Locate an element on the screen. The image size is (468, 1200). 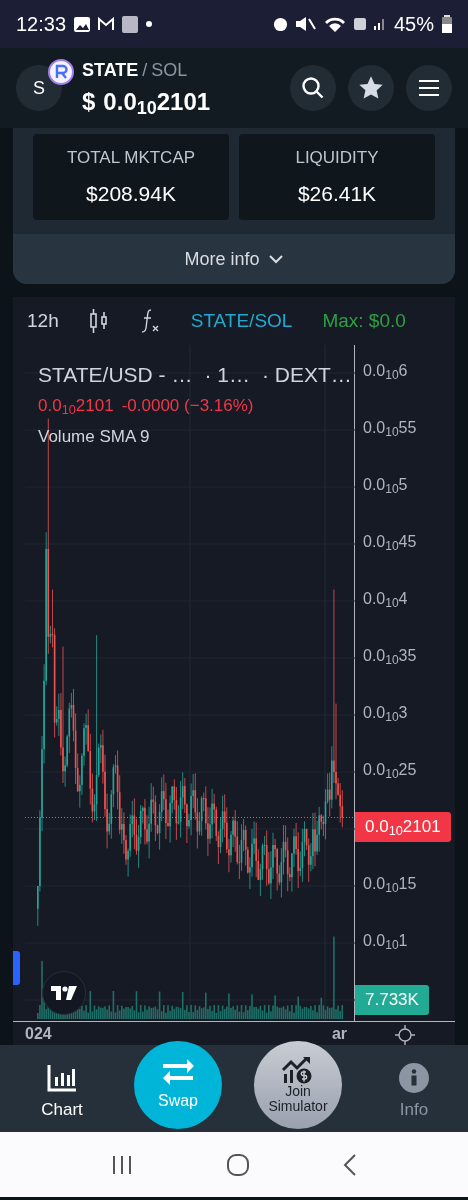
currency-symbol: $ is located at coordinates (89, 101).